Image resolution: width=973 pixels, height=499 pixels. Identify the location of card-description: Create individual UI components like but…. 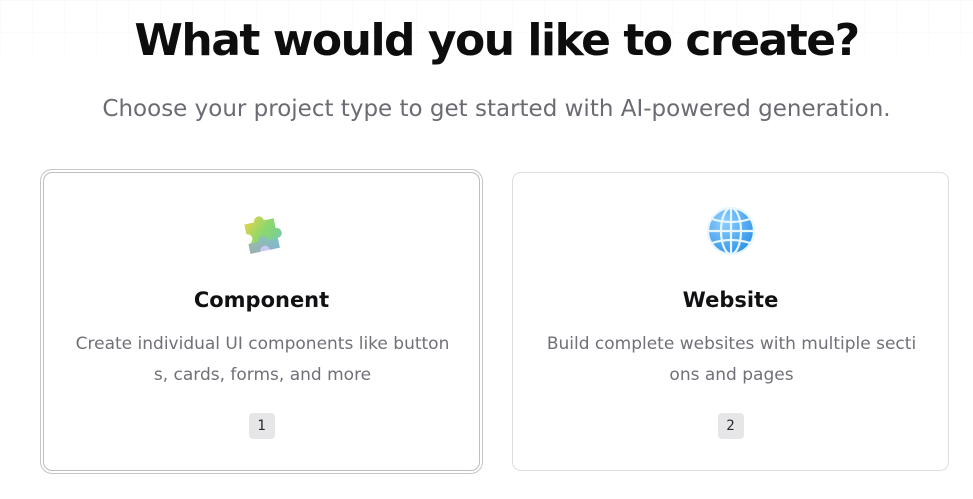
(262, 359).